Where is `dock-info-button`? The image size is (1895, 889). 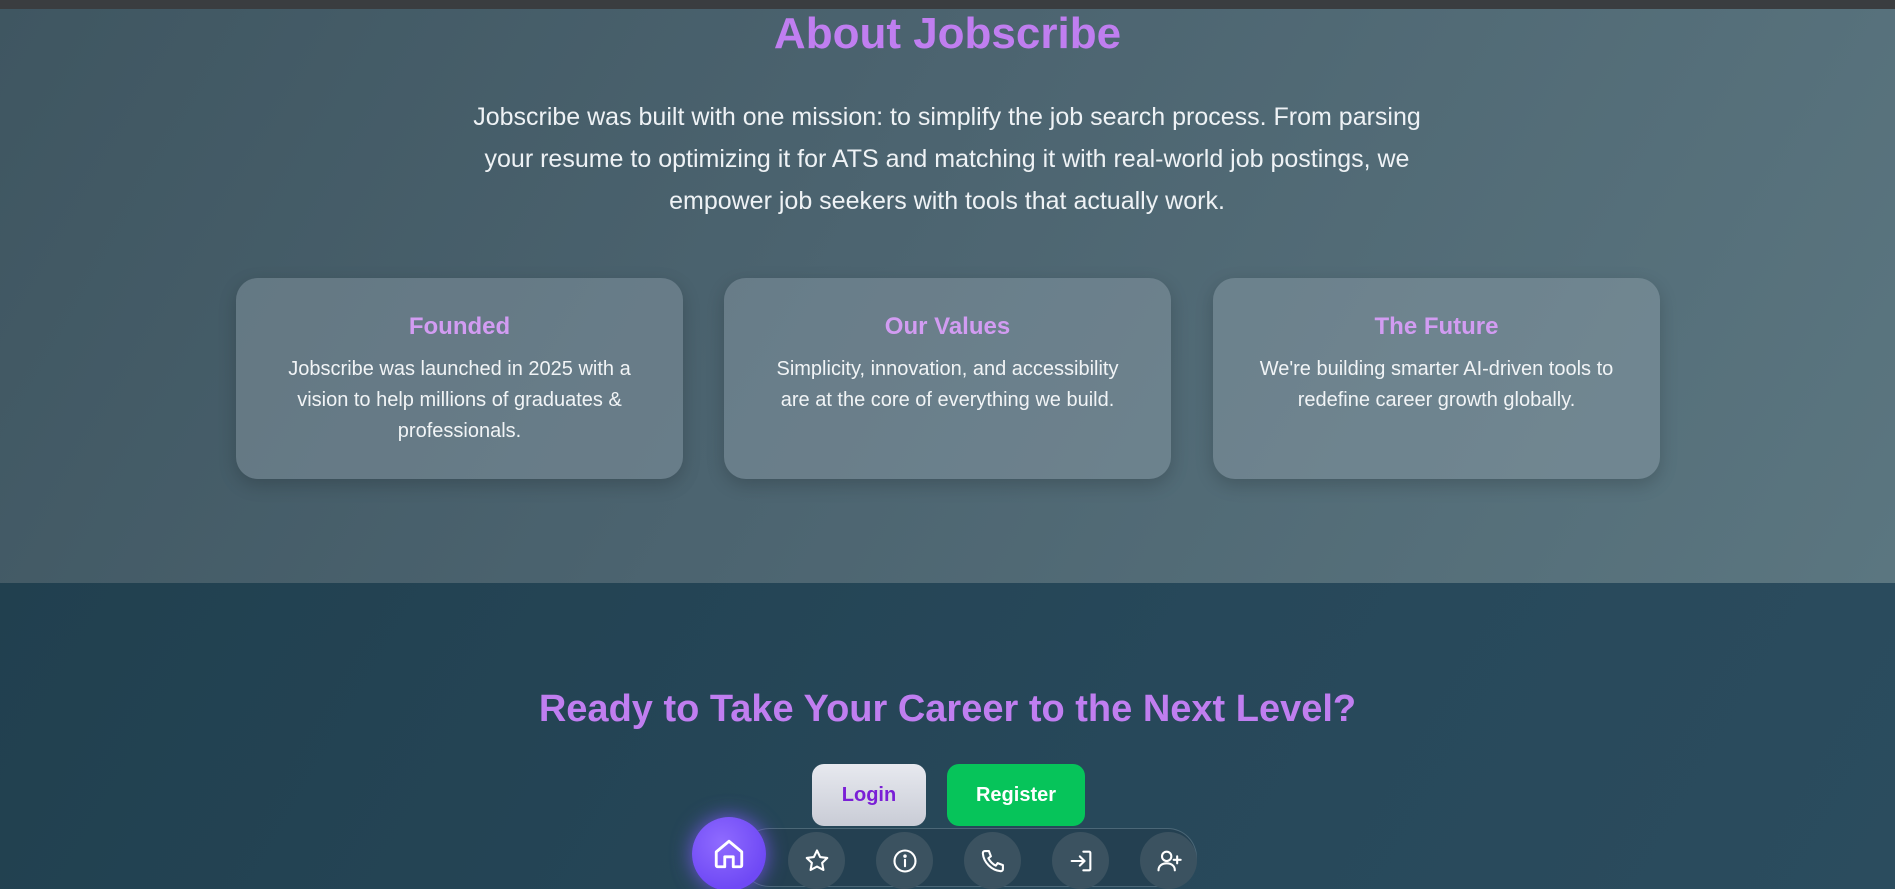
dock-info-button is located at coordinates (904, 860).